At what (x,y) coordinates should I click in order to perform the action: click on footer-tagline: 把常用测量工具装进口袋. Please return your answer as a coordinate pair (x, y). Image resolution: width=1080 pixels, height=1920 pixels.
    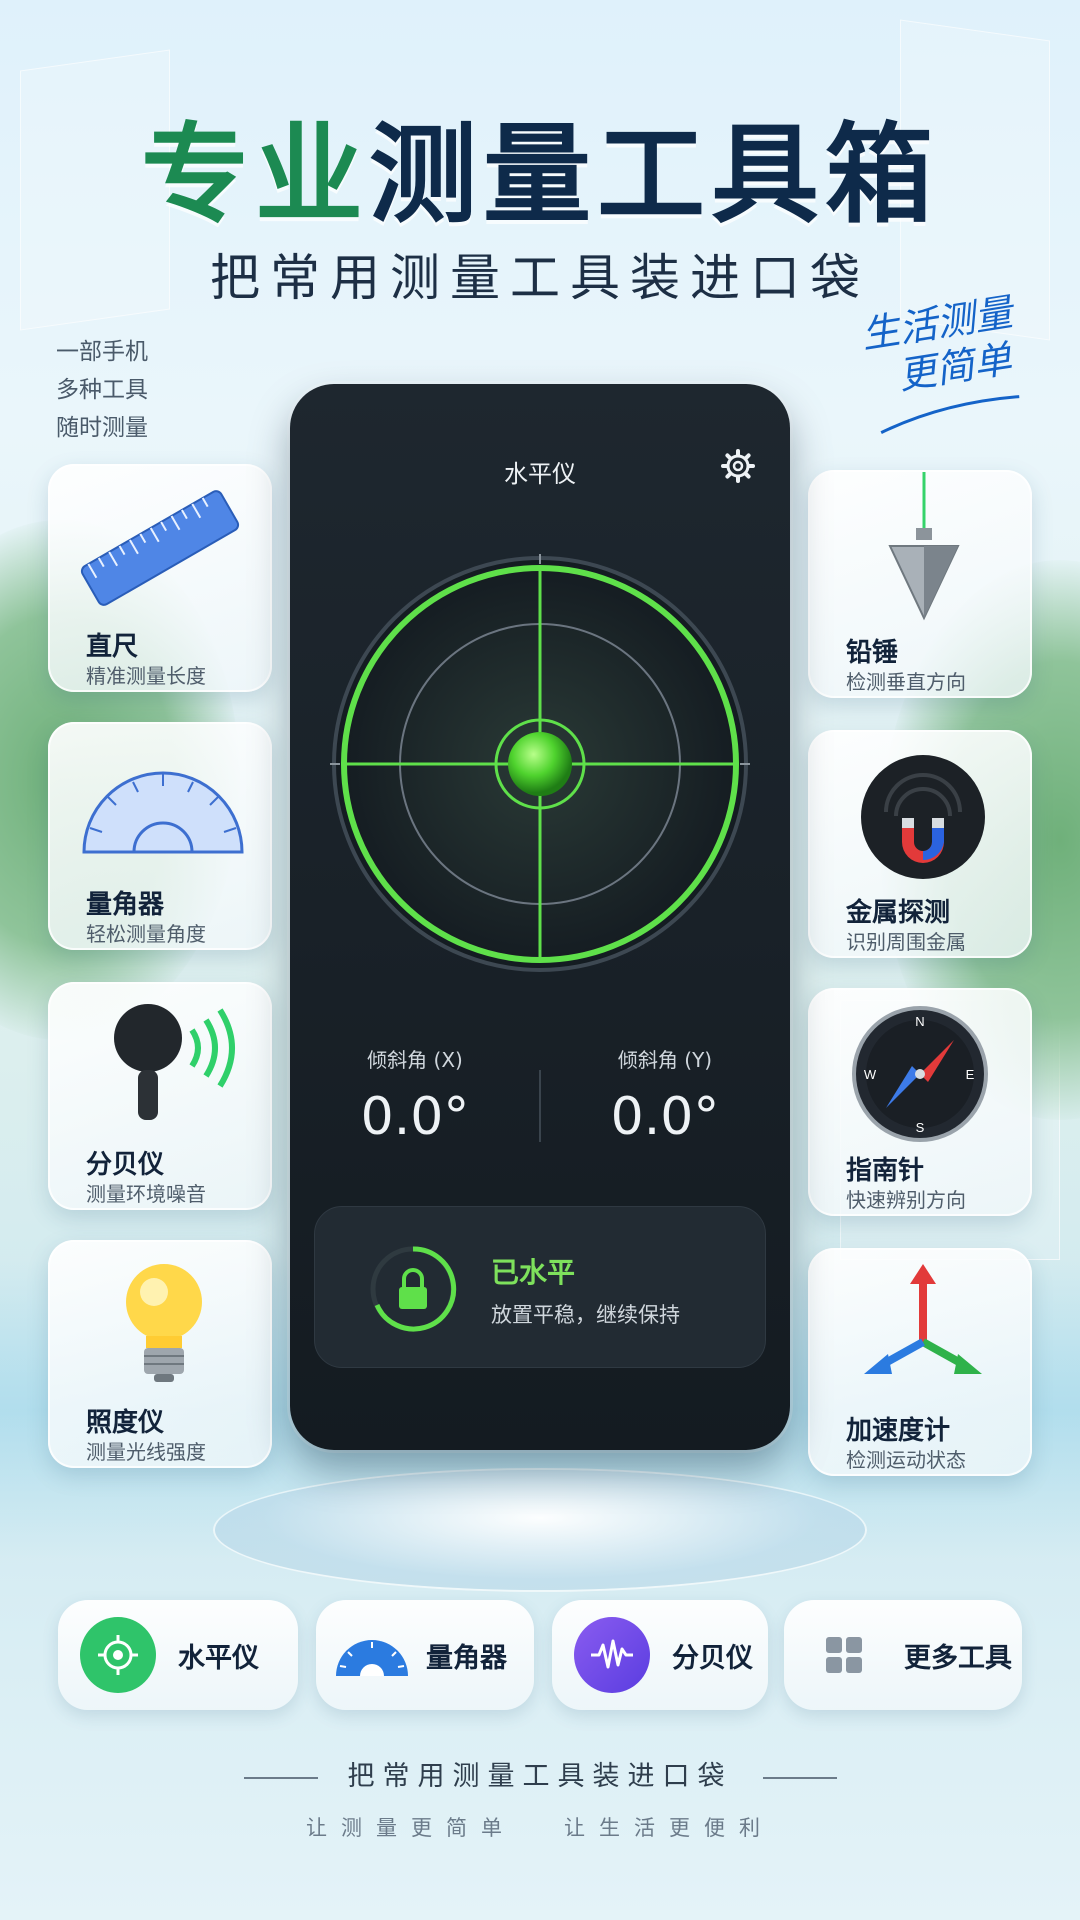
    Looking at the image, I should click on (540, 1773).